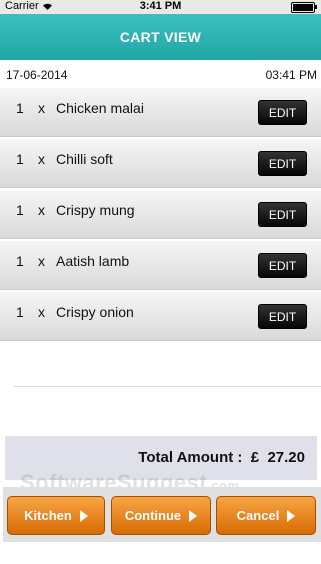 The image size is (321, 564). What do you see at coordinates (291, 75) in the screenshot?
I see `order-time: 03:41 PM` at bounding box center [291, 75].